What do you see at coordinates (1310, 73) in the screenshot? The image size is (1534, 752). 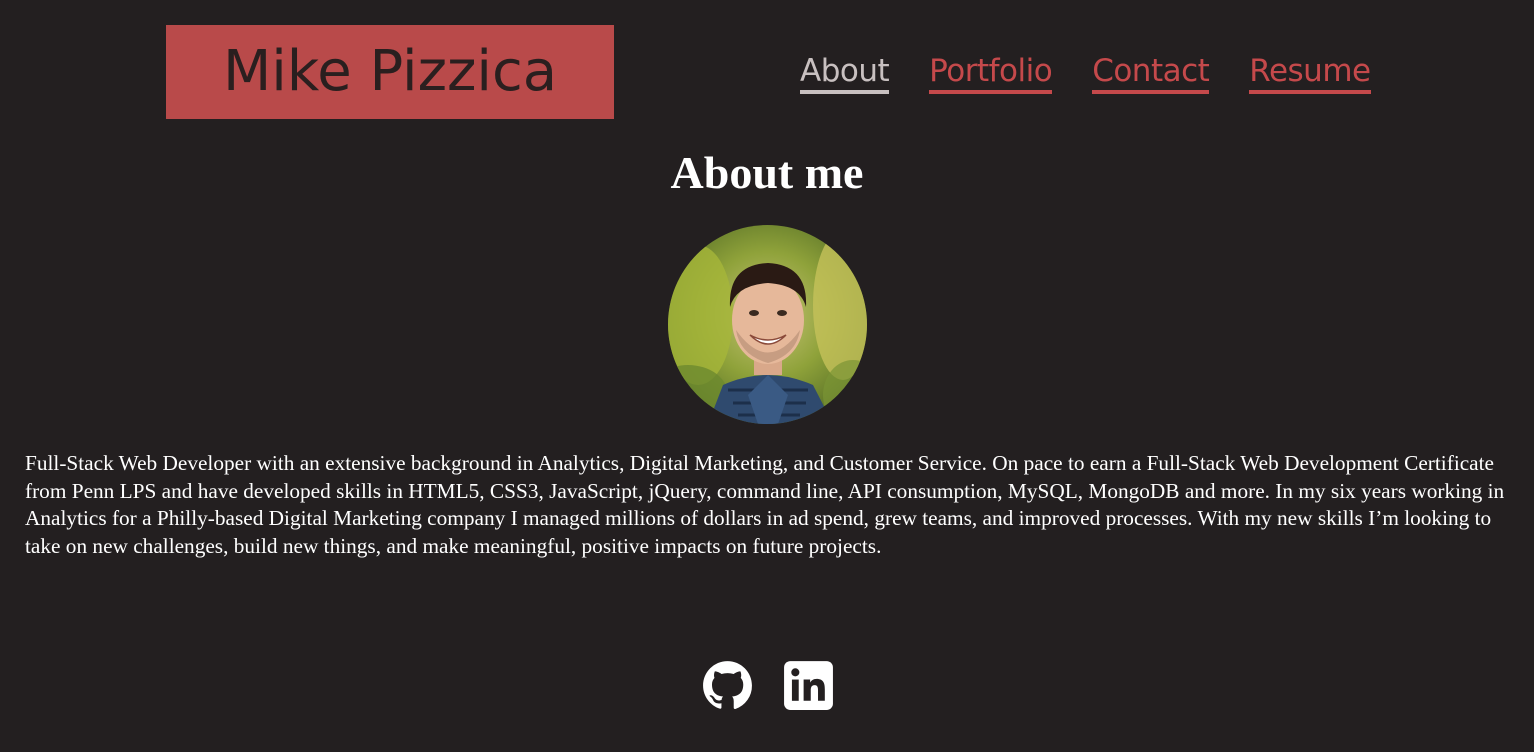 I see `nav-resume-link: Resume` at bounding box center [1310, 73].